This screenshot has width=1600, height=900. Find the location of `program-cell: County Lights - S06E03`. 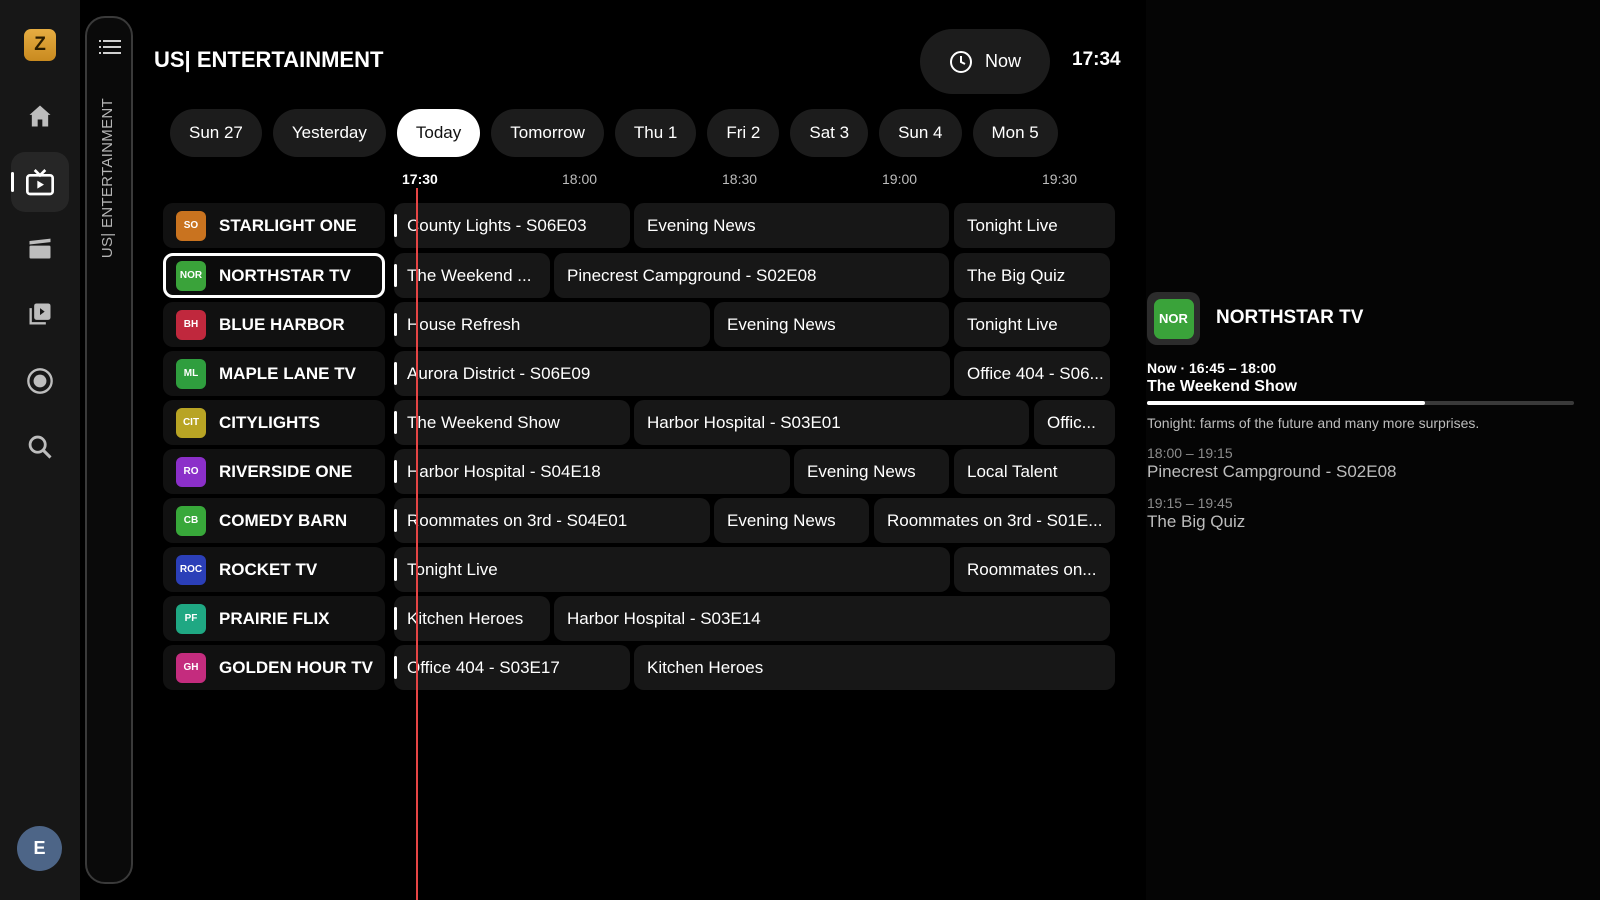

program-cell: County Lights - S06E03 is located at coordinates (512, 225).